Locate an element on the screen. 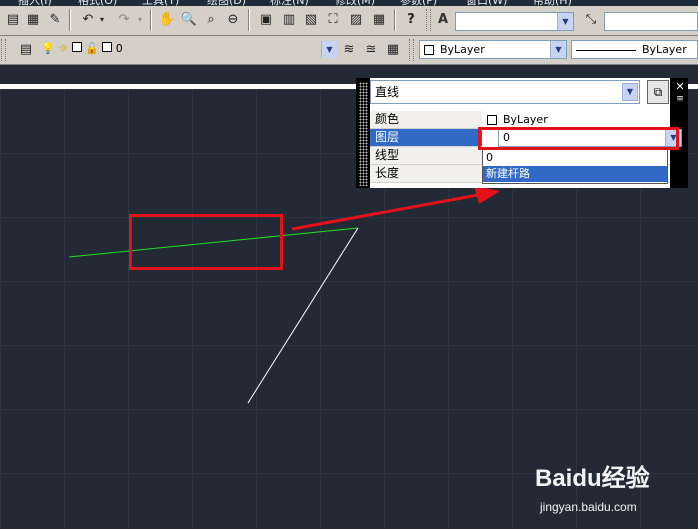 This screenshot has width=698, height=529. watermark-brand: Baidu经验 is located at coordinates (592, 478).